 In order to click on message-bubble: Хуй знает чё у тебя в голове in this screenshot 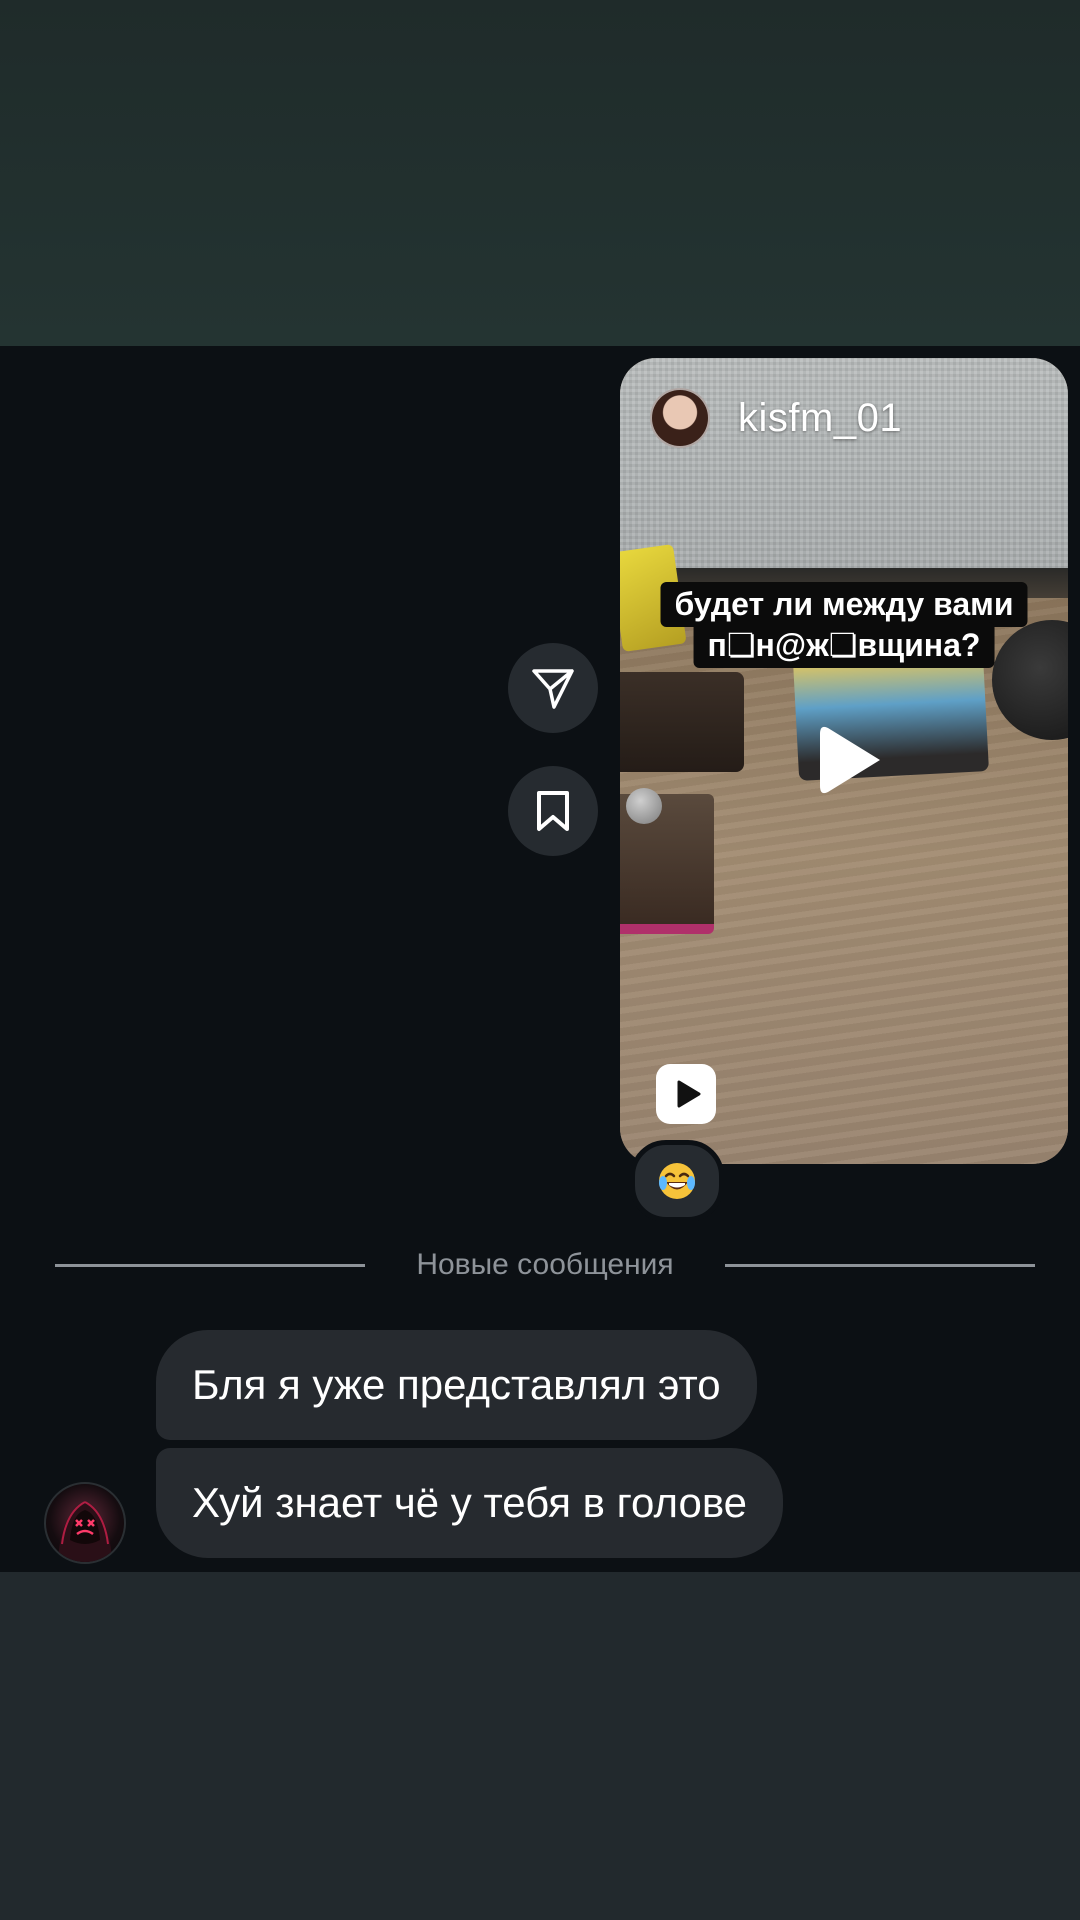, I will do `click(470, 1503)`.